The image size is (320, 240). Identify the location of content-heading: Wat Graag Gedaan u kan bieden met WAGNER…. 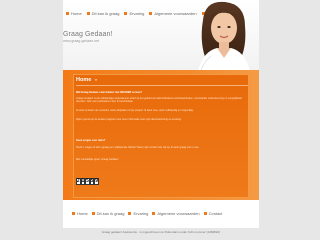
(109, 92).